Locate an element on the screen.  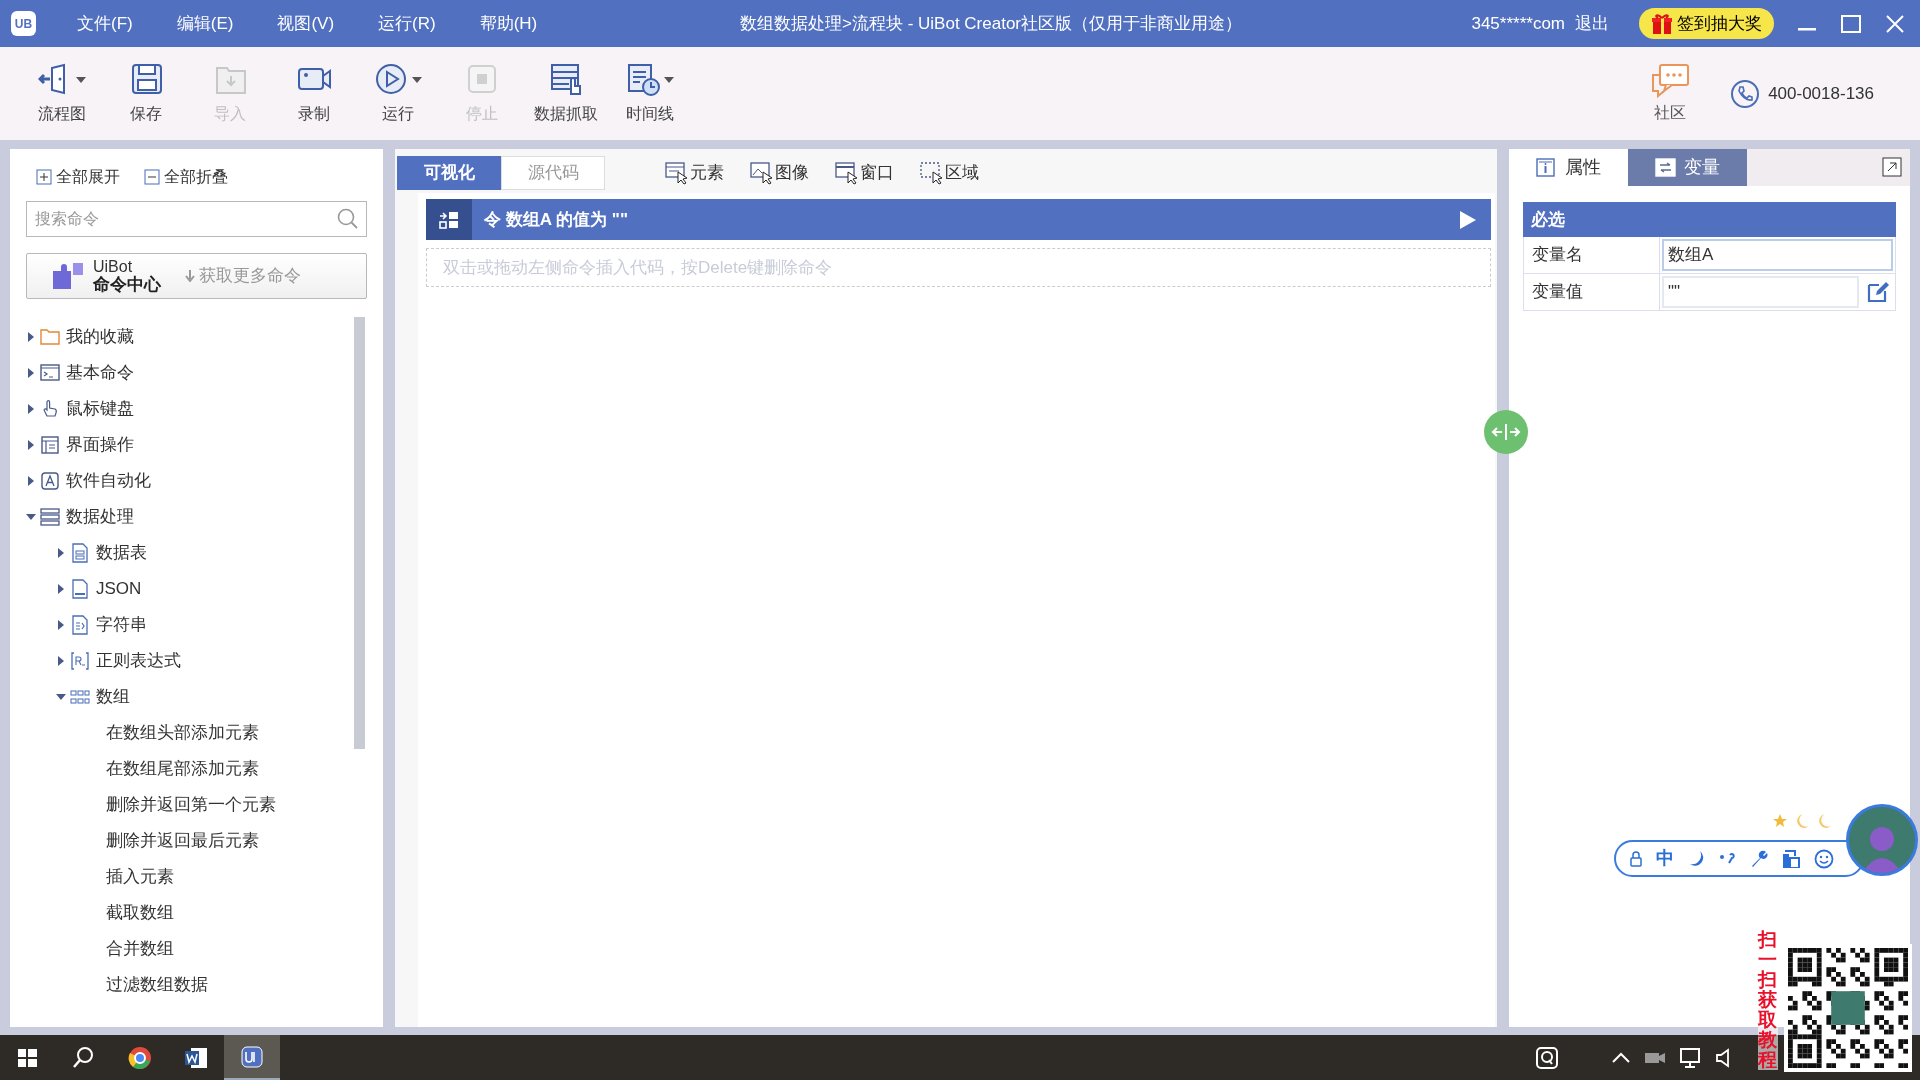
json-file-icon is located at coordinates (80, 589).